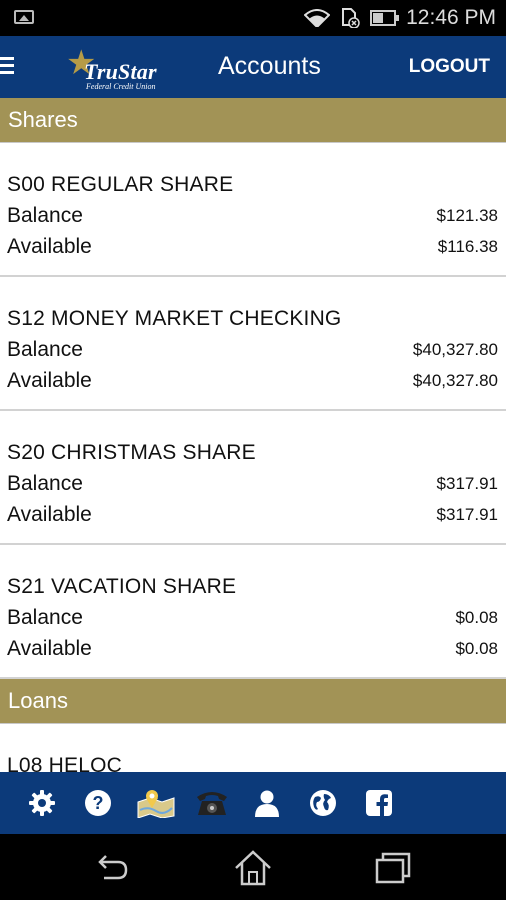 This screenshot has width=506, height=900. What do you see at coordinates (7, 66) in the screenshot?
I see `hamburger-icon` at bounding box center [7, 66].